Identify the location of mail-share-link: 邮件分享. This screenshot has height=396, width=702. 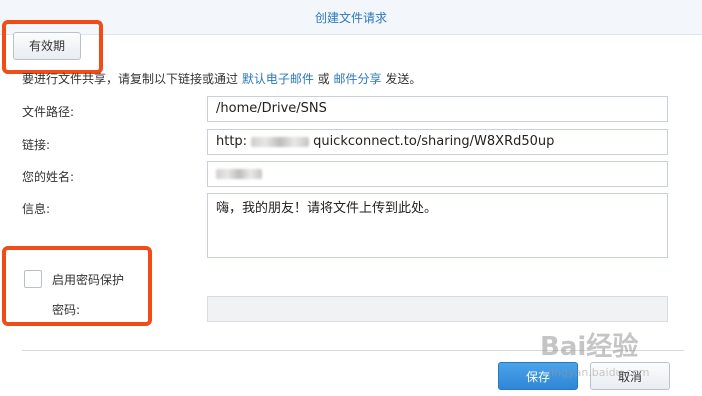
(357, 79).